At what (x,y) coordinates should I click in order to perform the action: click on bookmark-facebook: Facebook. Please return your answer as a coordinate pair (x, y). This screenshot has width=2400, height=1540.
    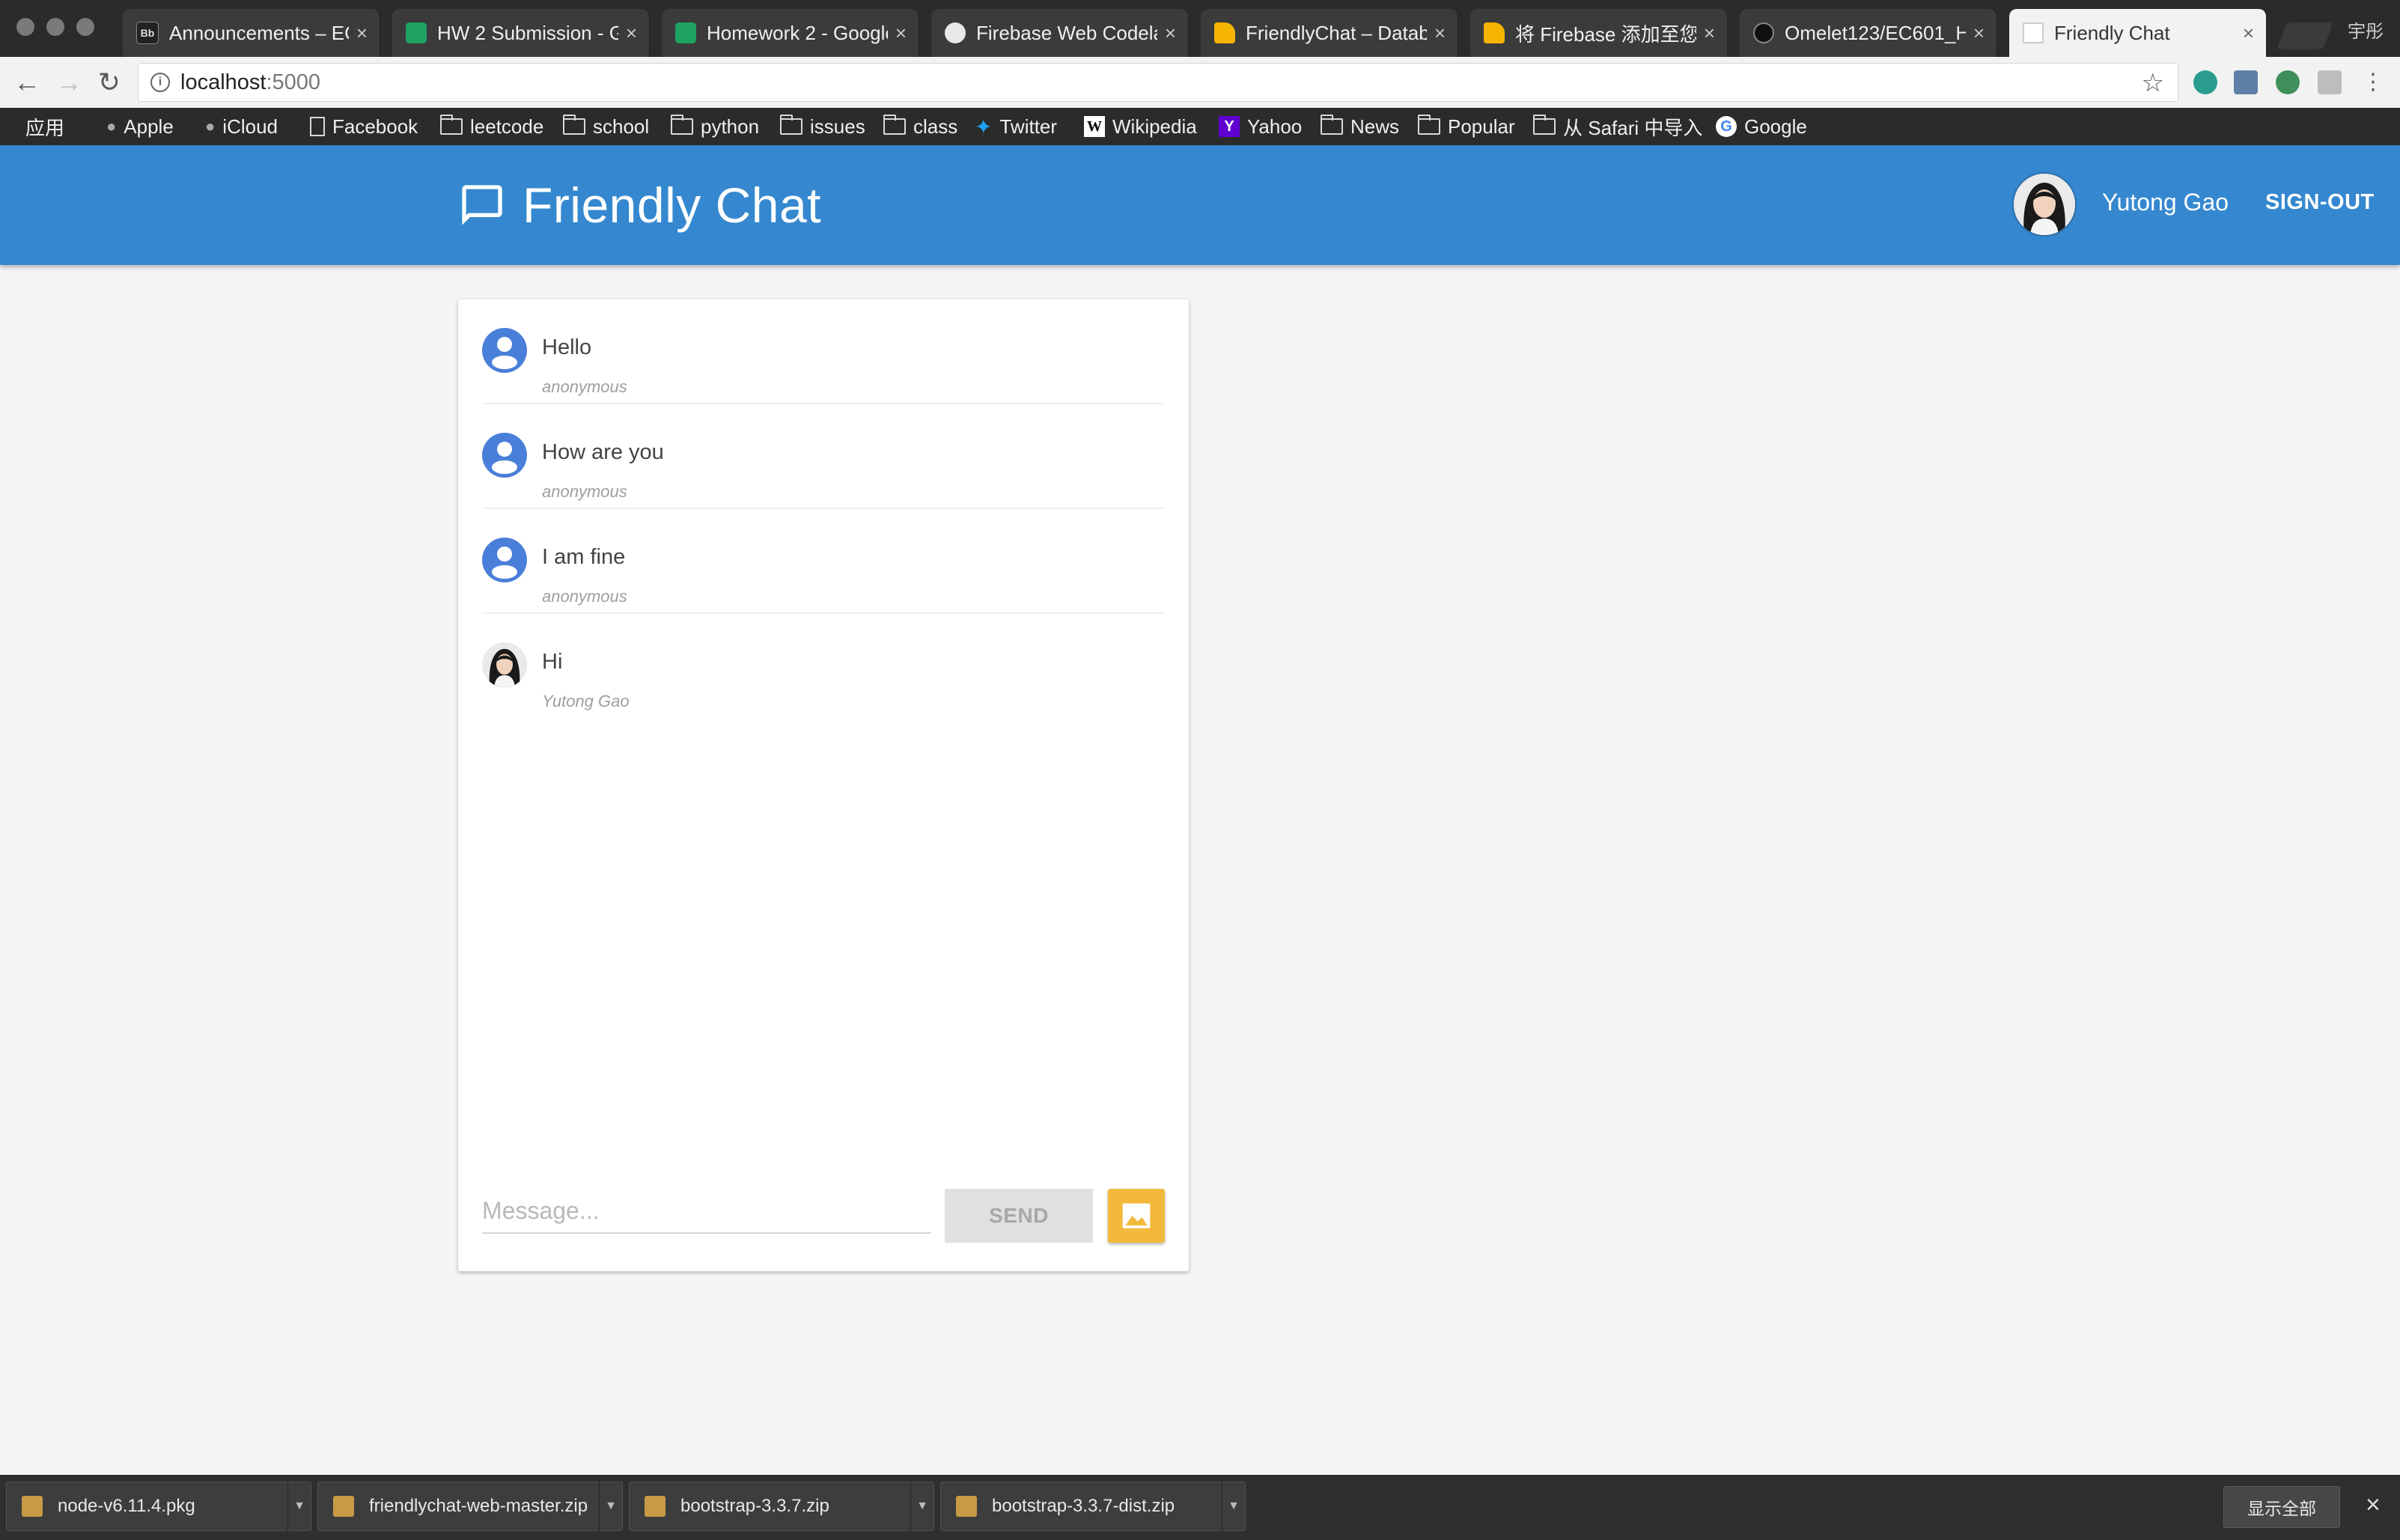
    Looking at the image, I should click on (364, 126).